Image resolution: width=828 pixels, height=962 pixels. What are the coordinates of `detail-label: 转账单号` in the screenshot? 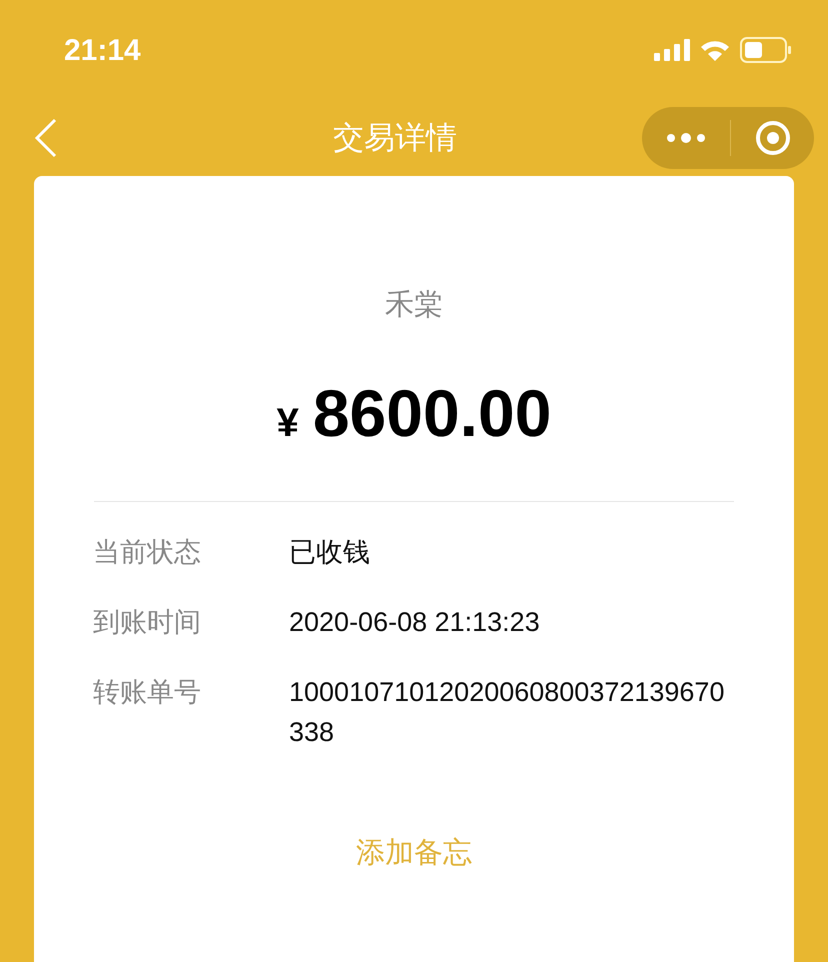 It's located at (147, 692).